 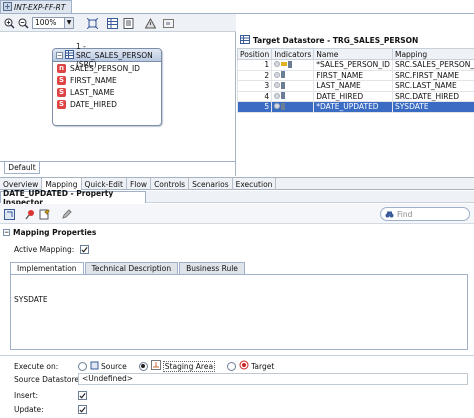 What do you see at coordinates (244, 366) in the screenshot?
I see `target-icon` at bounding box center [244, 366].